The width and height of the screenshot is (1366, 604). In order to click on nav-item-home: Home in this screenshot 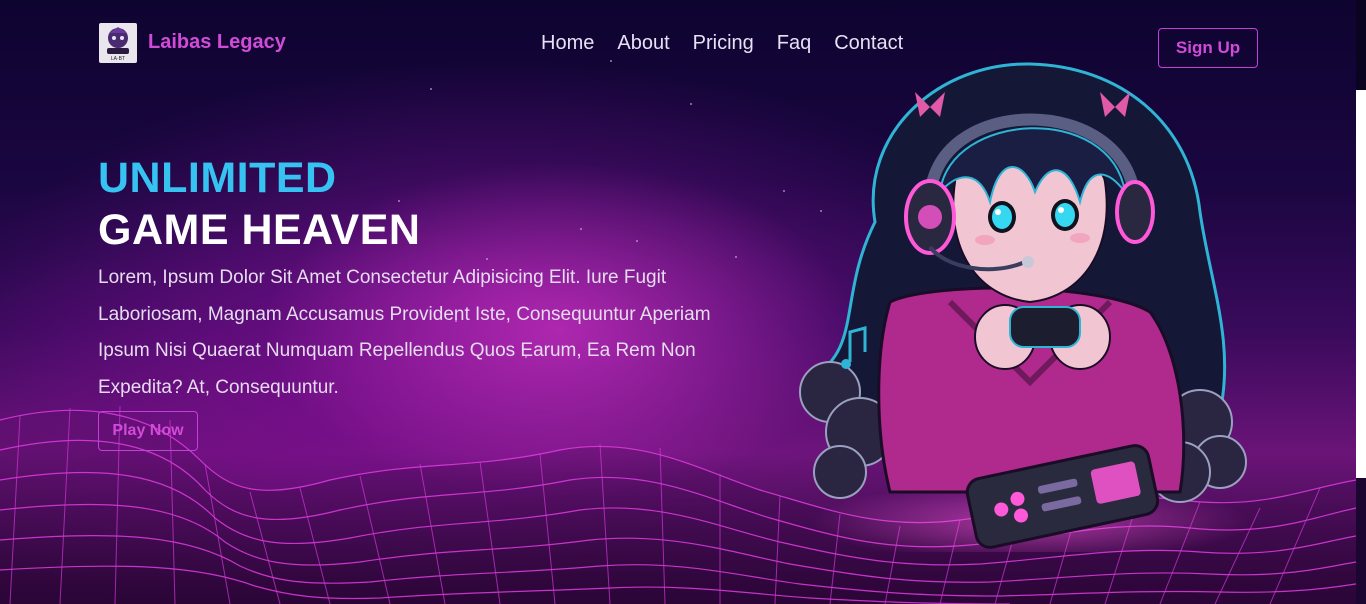, I will do `click(567, 43)`.